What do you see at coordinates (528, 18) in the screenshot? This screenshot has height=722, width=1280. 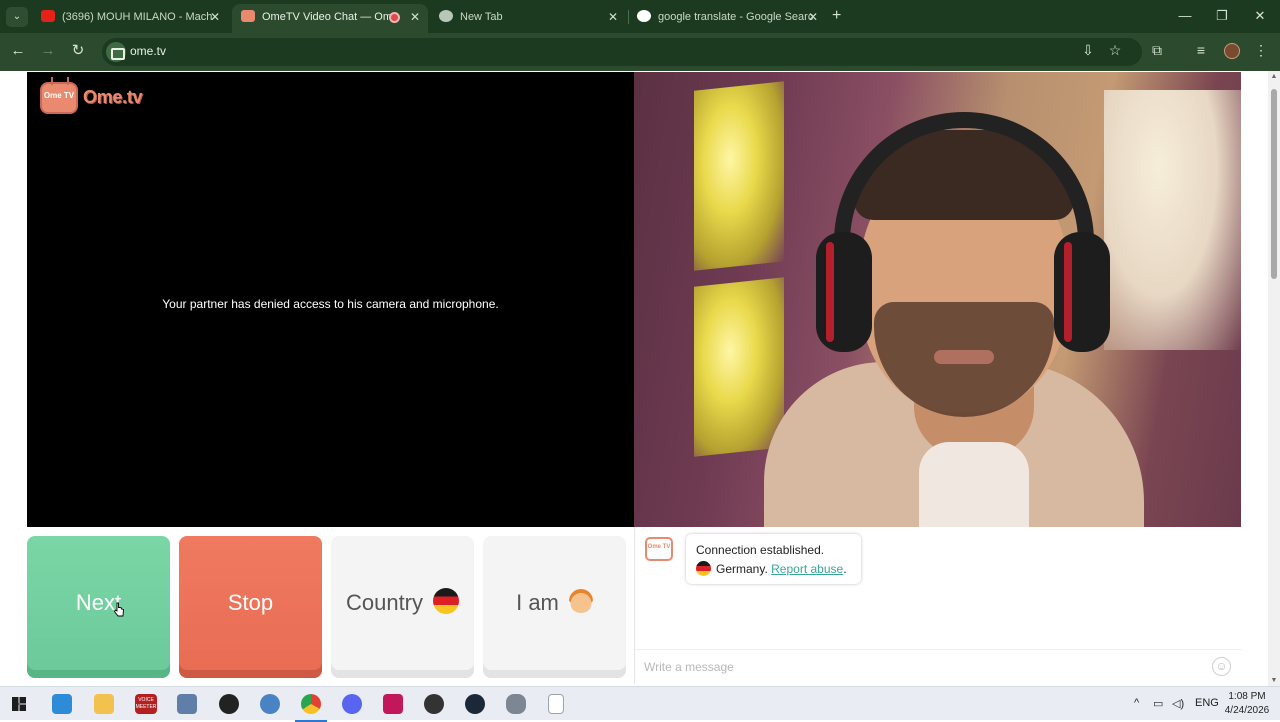 I see `tab-new-tab: New Tab ✕` at bounding box center [528, 18].